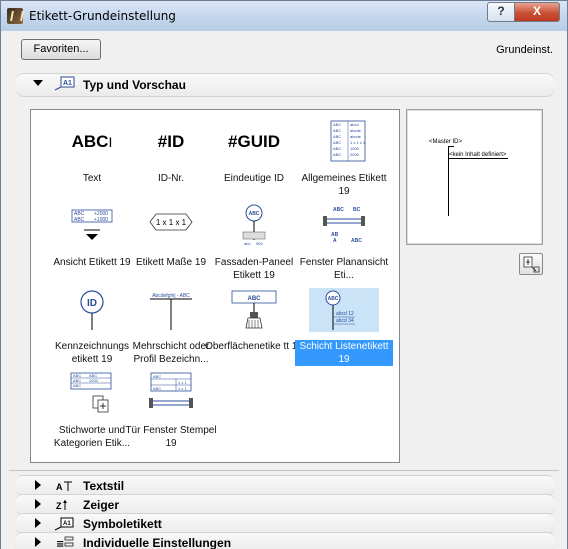 This screenshot has height=549, width=568. Describe the element at coordinates (254, 346) in the screenshot. I see `item-label: Oberflächenetike tt 19` at that location.